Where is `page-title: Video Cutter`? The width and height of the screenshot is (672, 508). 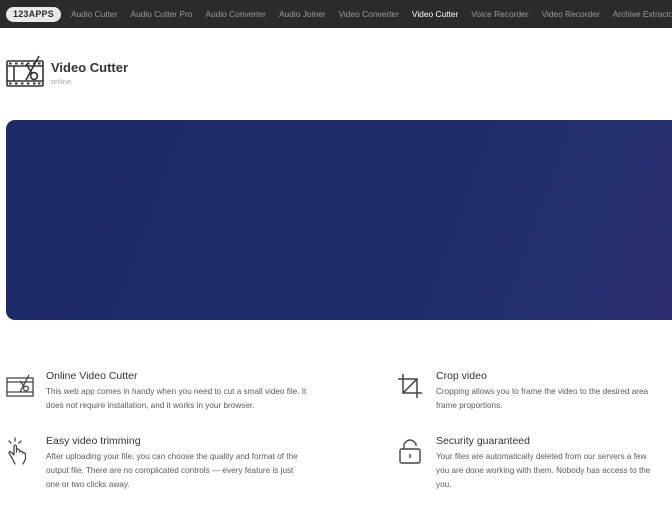
page-title: Video Cutter is located at coordinates (90, 67).